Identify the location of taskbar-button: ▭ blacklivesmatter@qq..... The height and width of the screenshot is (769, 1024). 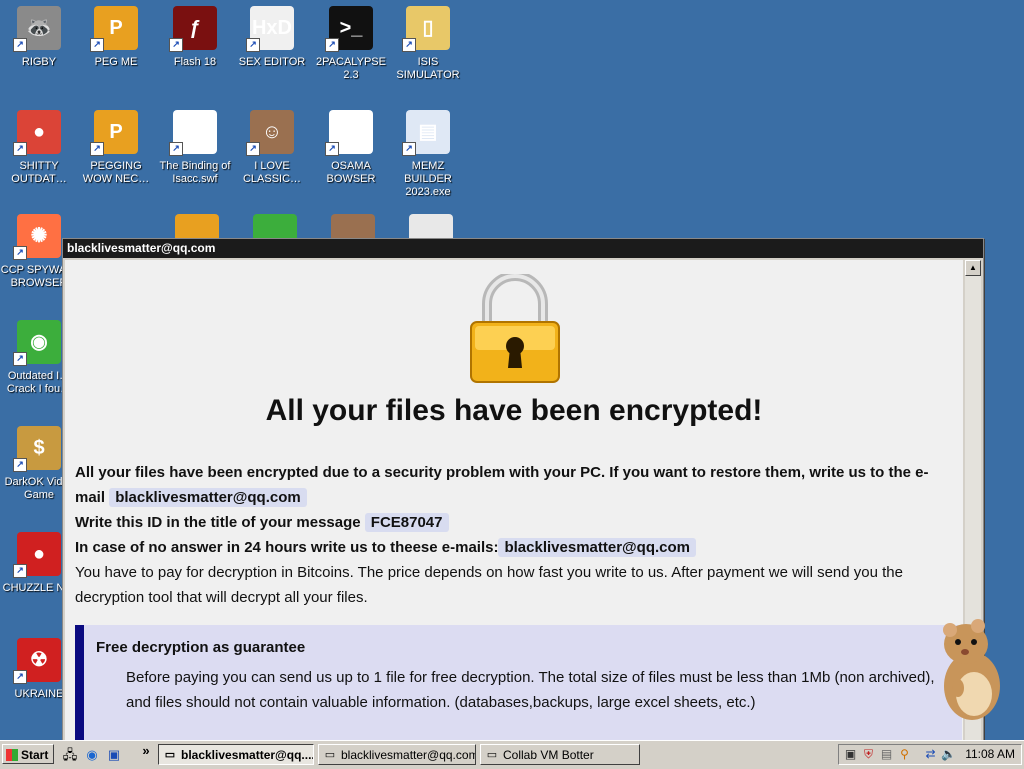
(236, 754).